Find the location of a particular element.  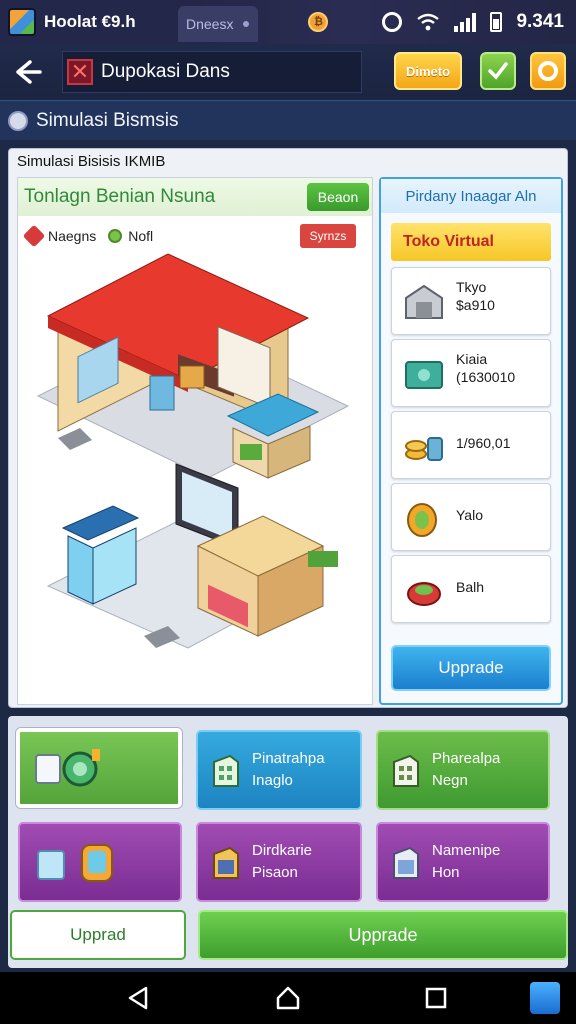

toko-virtual-tag: Toko Virtual is located at coordinates (471, 242).